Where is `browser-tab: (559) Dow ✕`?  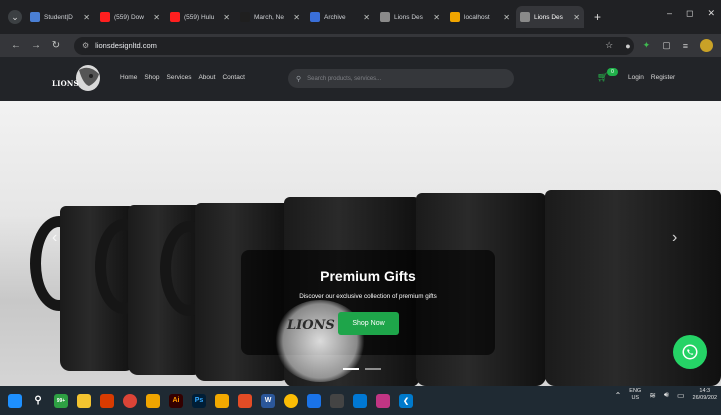 browser-tab: (559) Dow ✕ is located at coordinates (130, 17).